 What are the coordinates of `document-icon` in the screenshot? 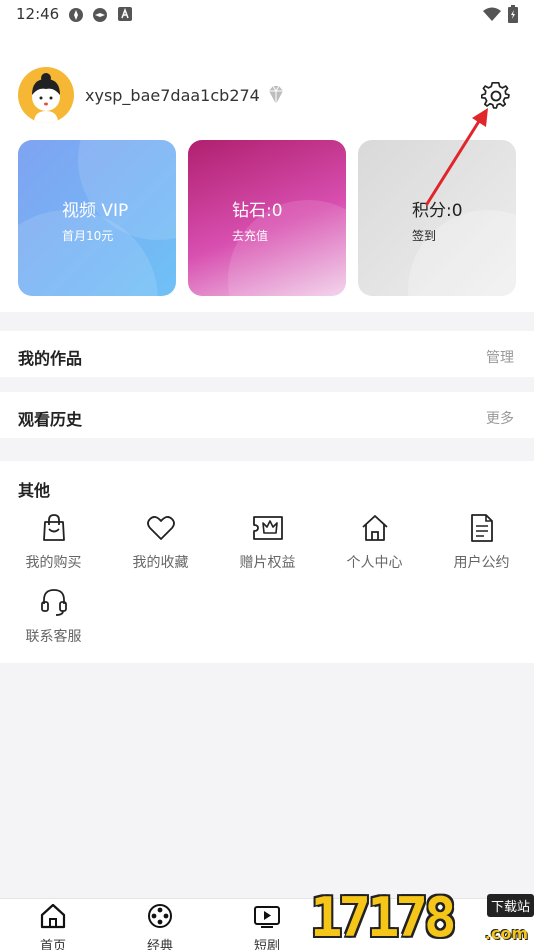 It's located at (481, 528).